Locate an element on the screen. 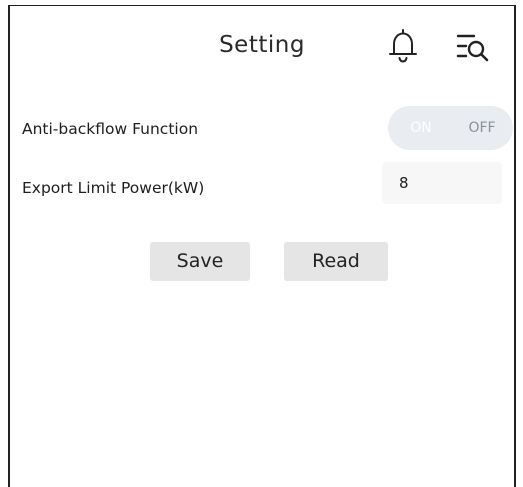 This screenshot has height=487, width=523. save-button: Save is located at coordinates (200, 261).